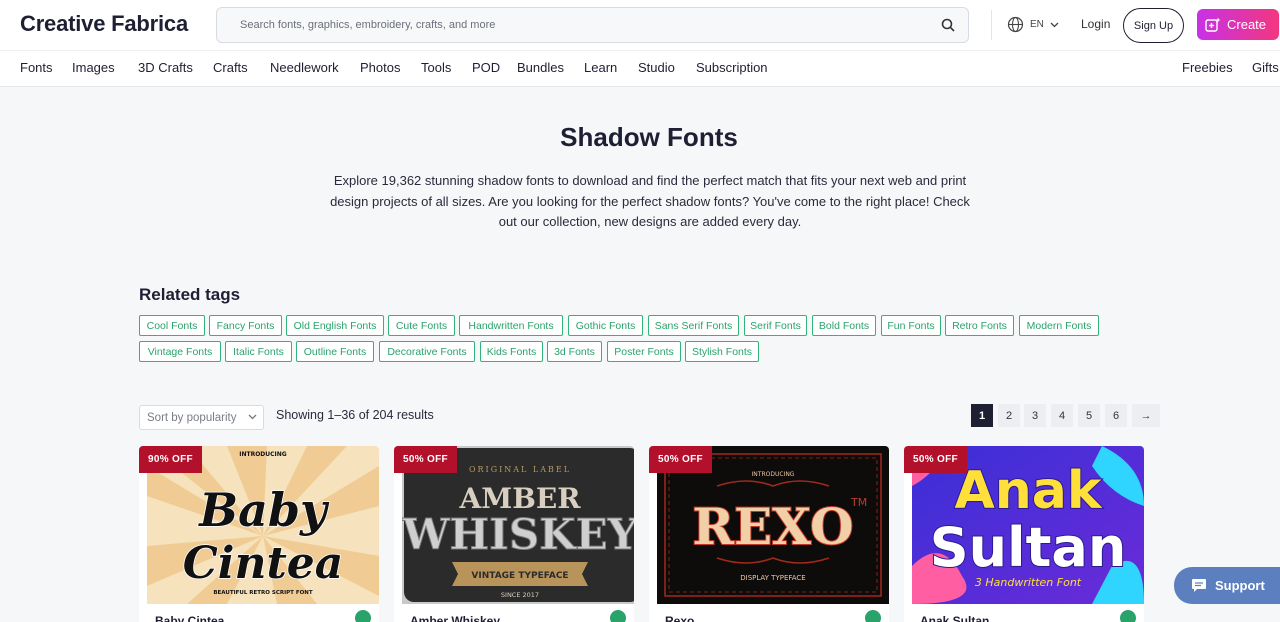  I want to click on nav-freebies: Freebies, so click(1207, 67).